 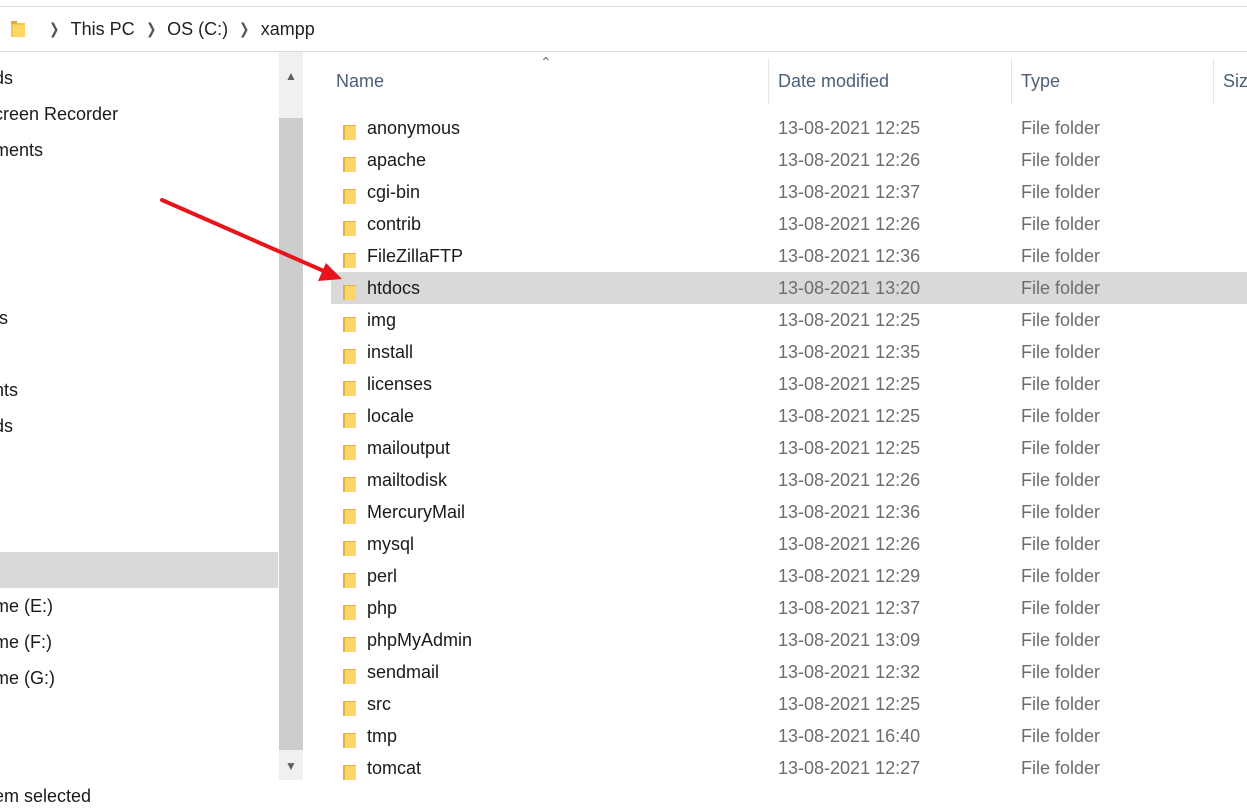 What do you see at coordinates (382, 736) in the screenshot?
I see `file-name: tmp` at bounding box center [382, 736].